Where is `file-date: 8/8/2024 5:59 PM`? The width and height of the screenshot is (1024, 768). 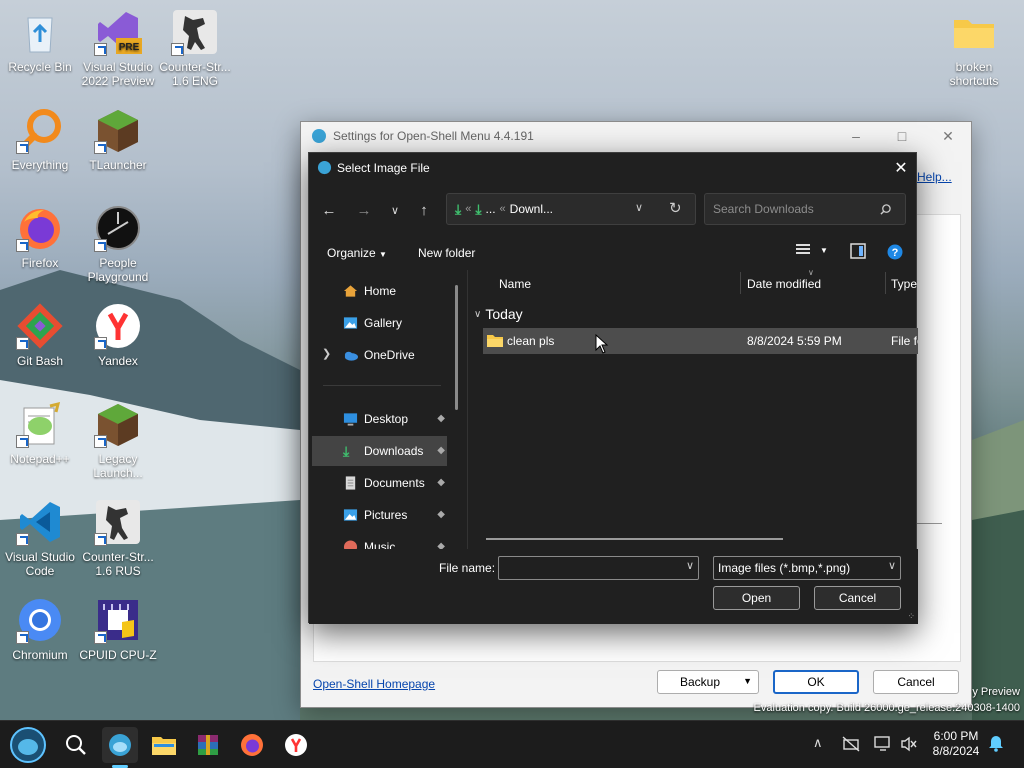
file-date: 8/8/2024 5:59 PM is located at coordinates (794, 341).